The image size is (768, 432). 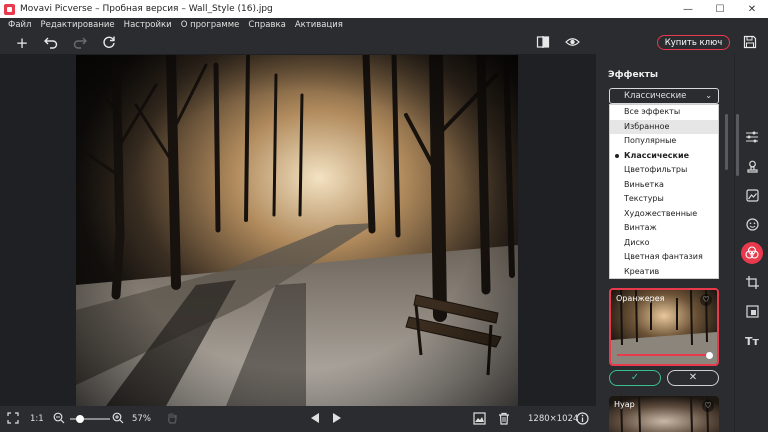 I want to click on fit-to-screen-icon, so click(x=13, y=419).